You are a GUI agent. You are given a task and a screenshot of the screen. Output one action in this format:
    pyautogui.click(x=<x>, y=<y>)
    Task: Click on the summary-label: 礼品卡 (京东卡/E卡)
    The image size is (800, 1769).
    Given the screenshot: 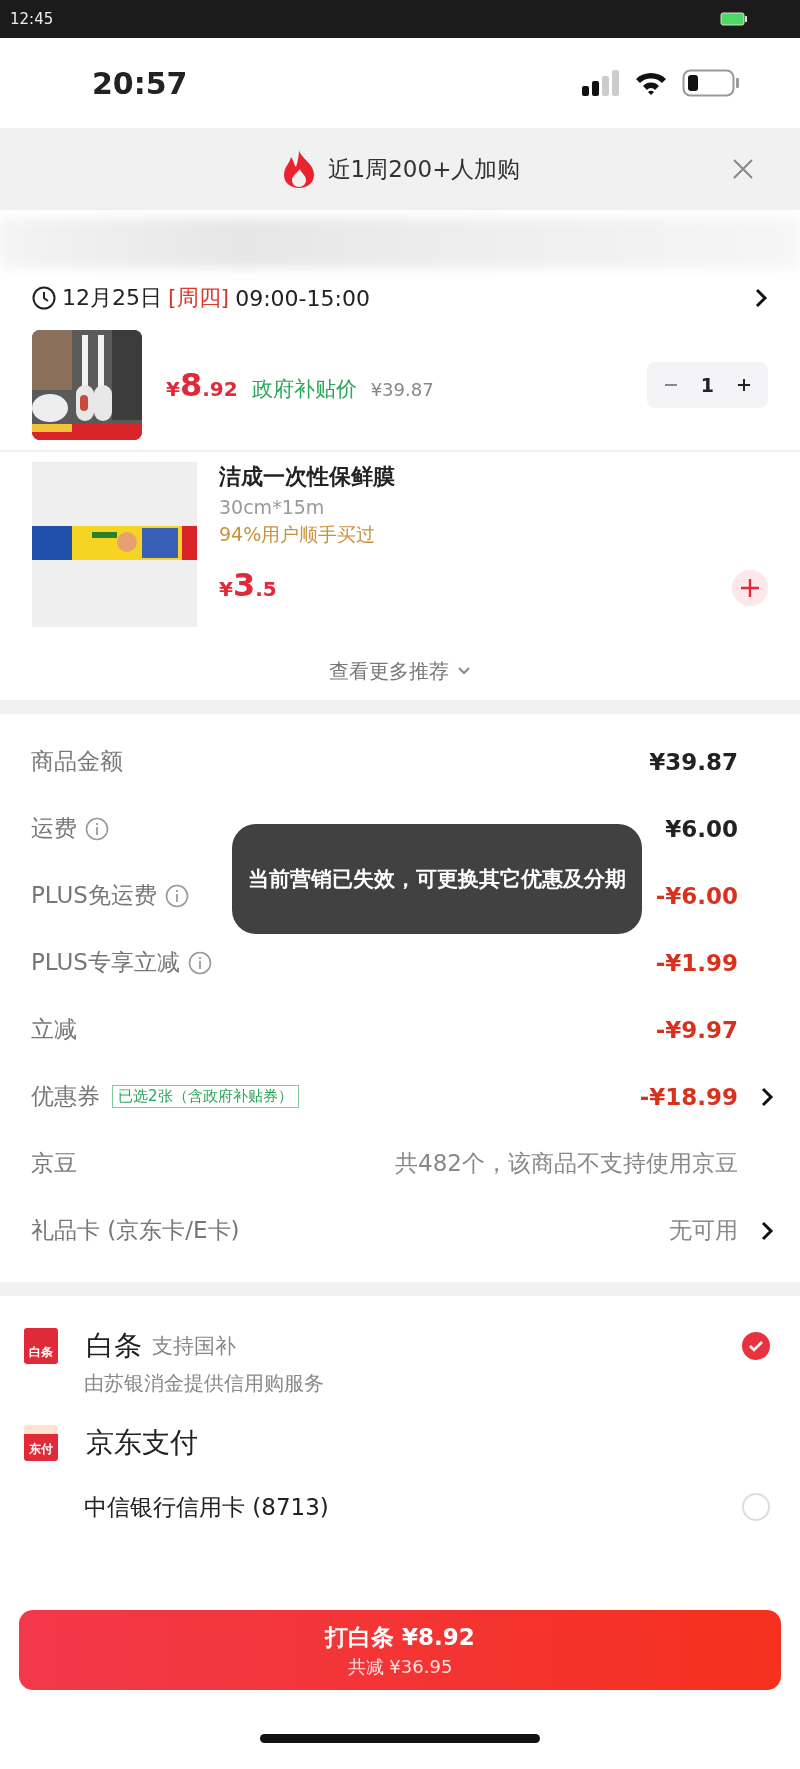 What is the action you would take?
    pyautogui.click(x=135, y=1230)
    